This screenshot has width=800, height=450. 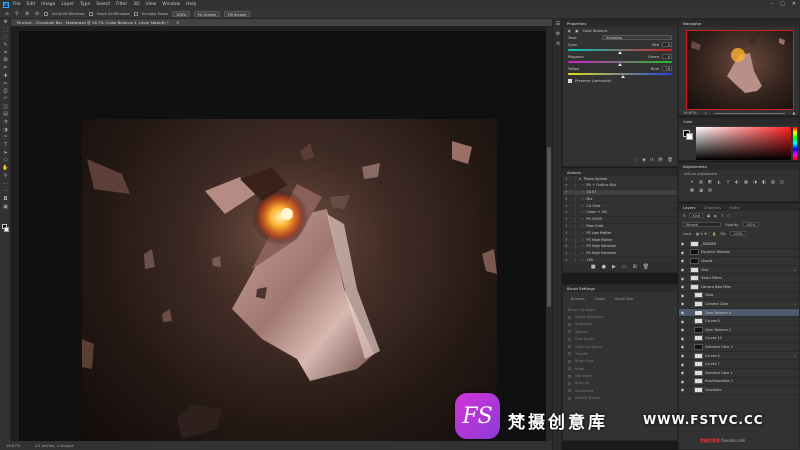 What do you see at coordinates (5, 92) in the screenshot?
I see `clone-stamp-icon: ⎙` at bounding box center [5, 92].